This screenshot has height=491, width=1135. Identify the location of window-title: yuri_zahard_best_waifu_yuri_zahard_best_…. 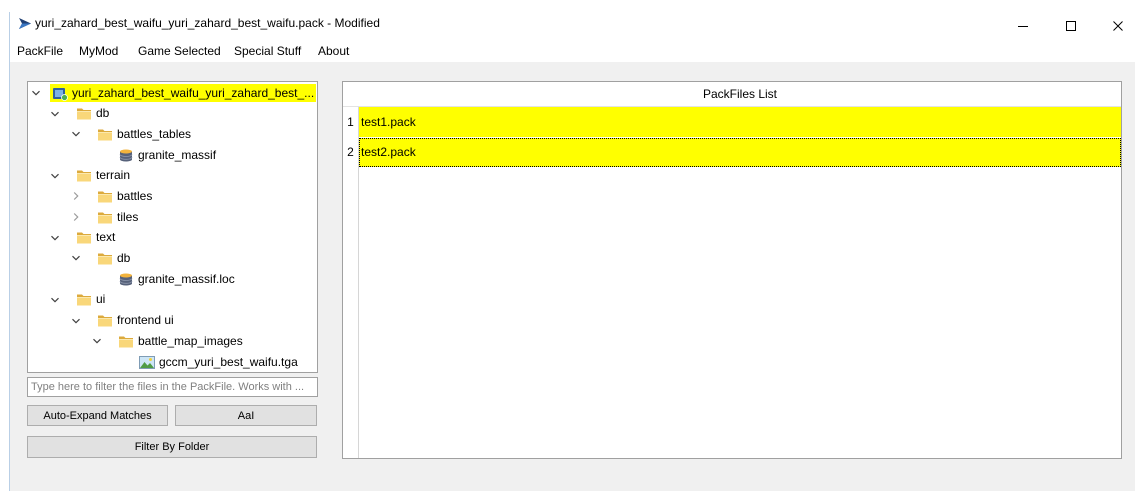
(207, 23).